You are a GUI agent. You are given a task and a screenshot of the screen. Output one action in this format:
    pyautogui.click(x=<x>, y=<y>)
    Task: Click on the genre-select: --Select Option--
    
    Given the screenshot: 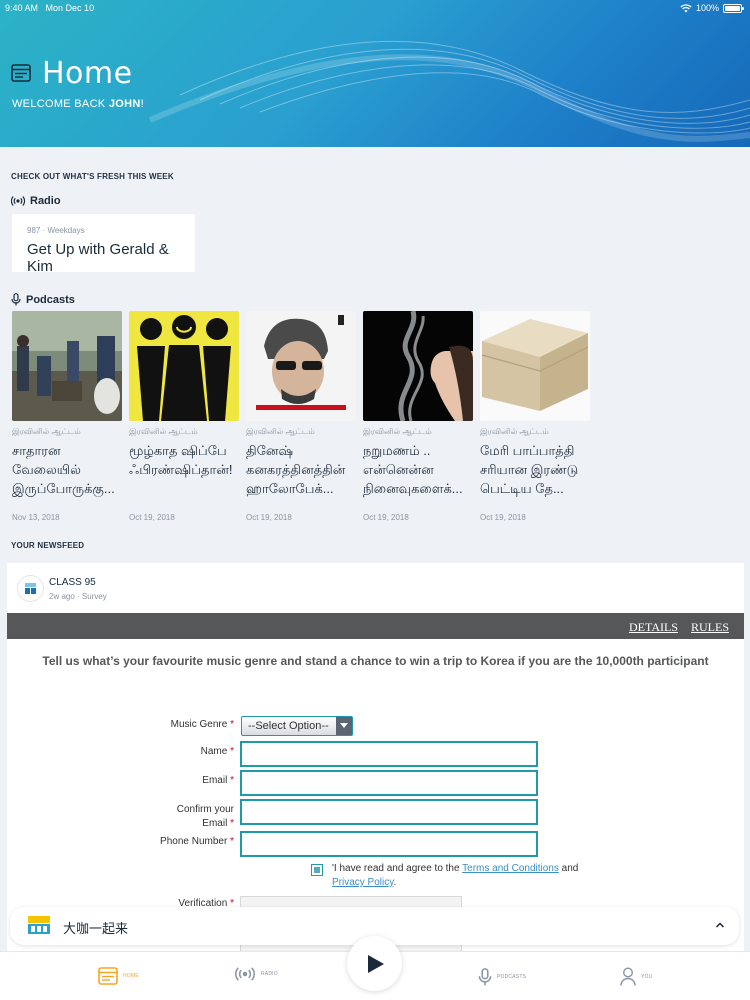 What is the action you would take?
    pyautogui.click(x=297, y=726)
    